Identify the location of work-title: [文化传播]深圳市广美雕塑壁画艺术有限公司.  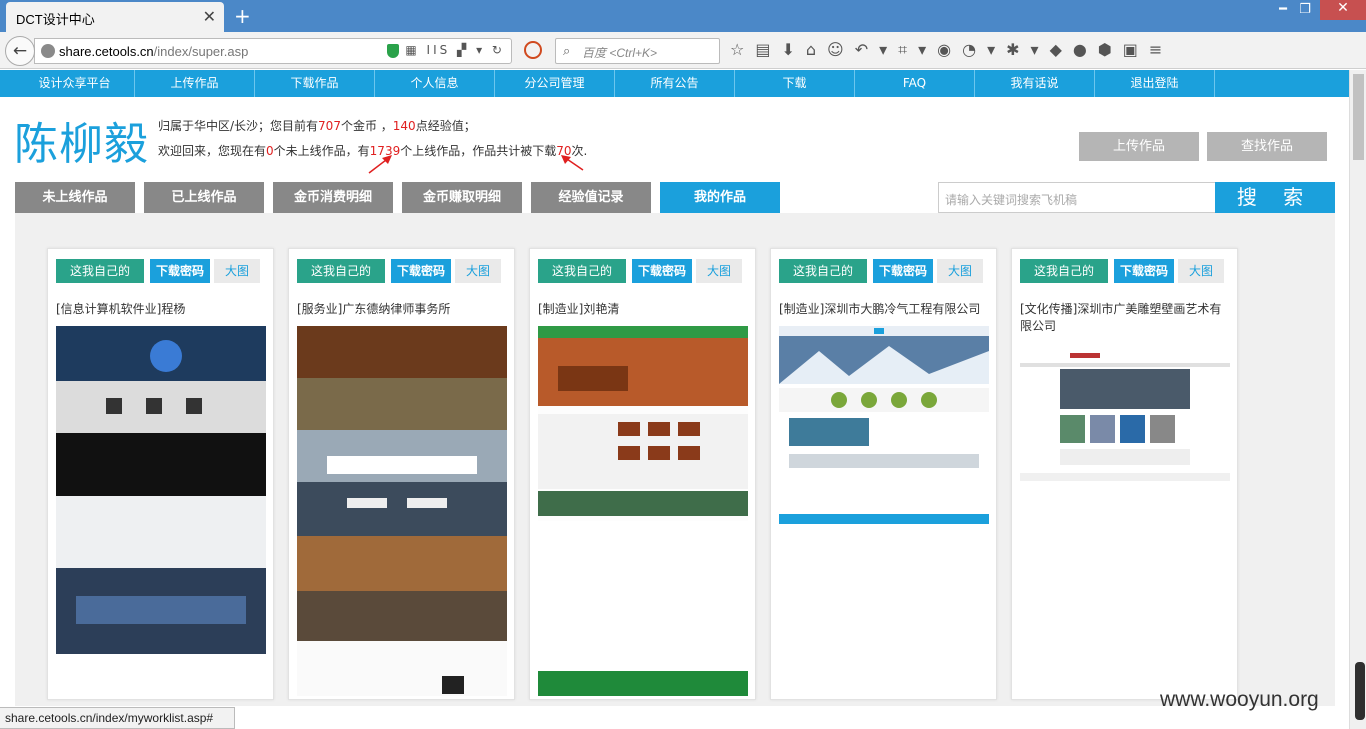
(1121, 317).